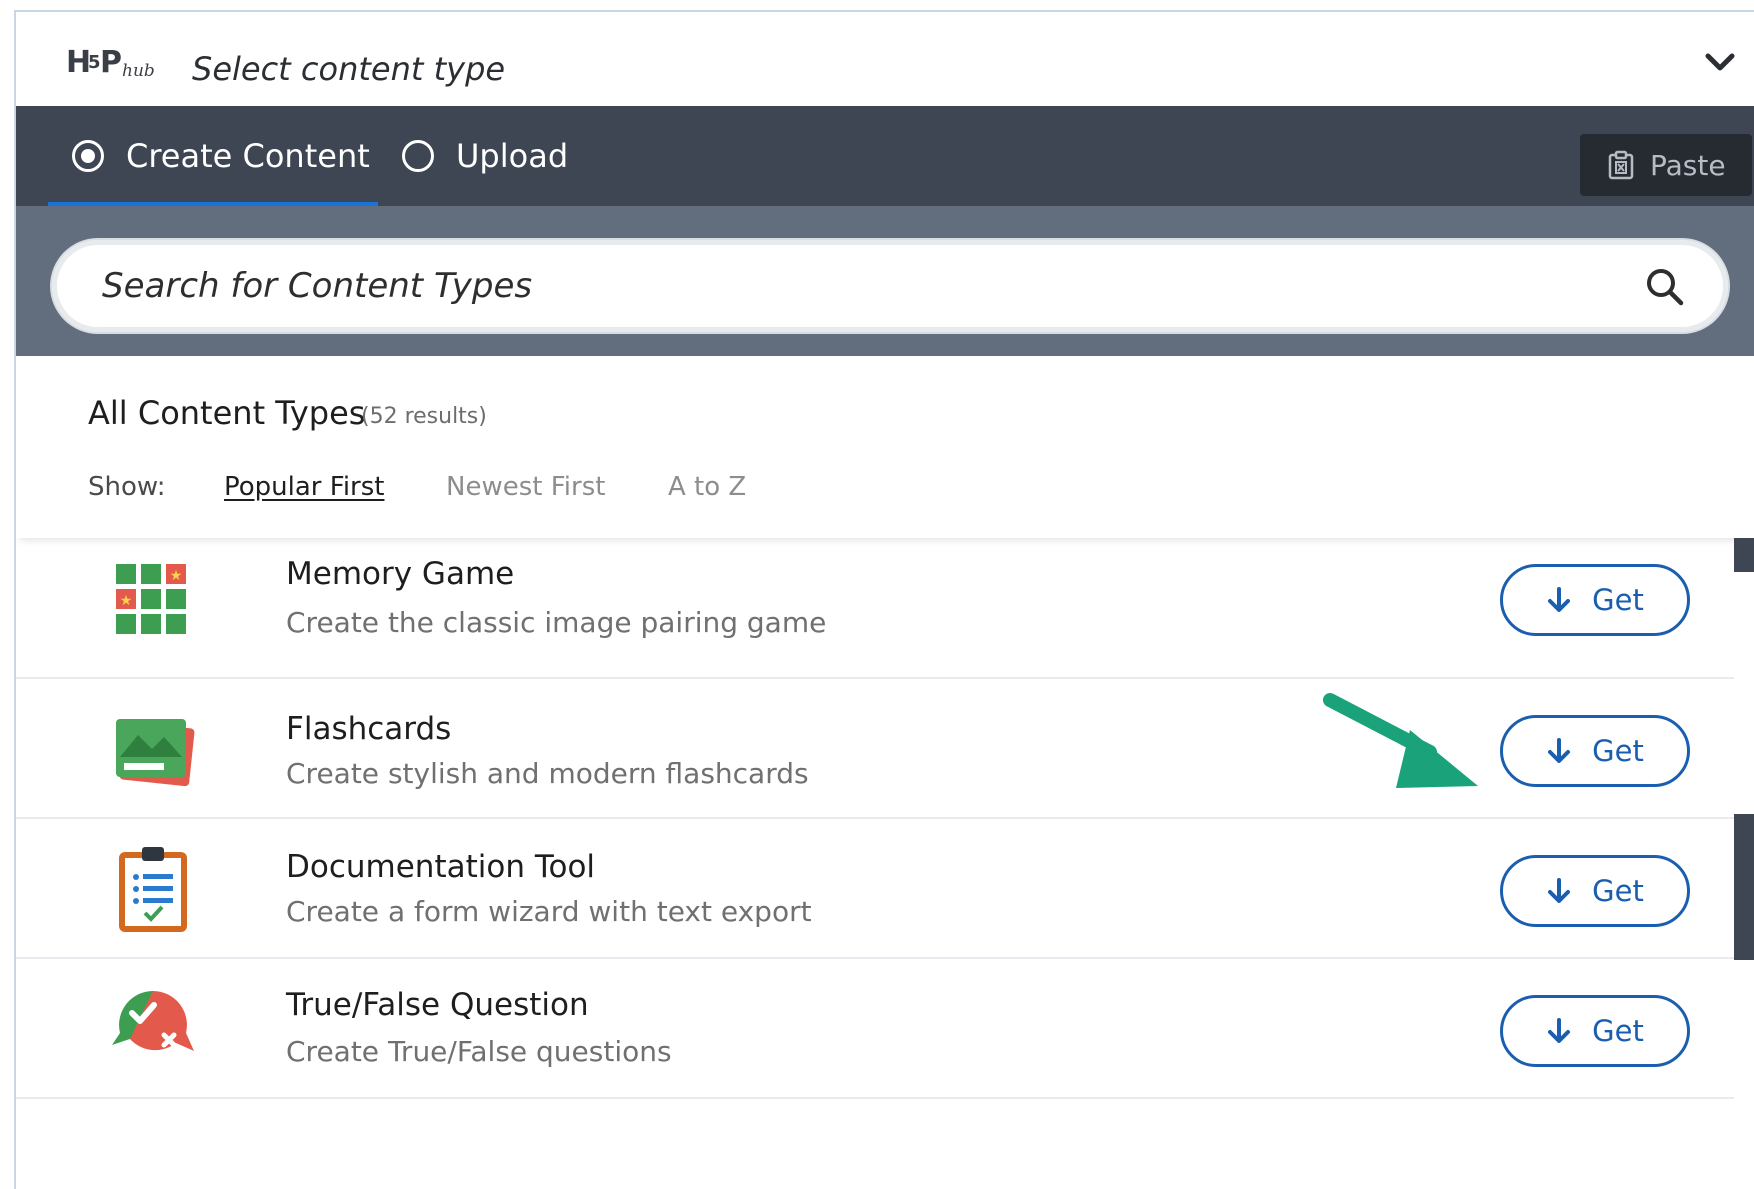 The width and height of the screenshot is (1754, 1189). I want to click on item-description: Create the classic image pairing game, so click(556, 622).